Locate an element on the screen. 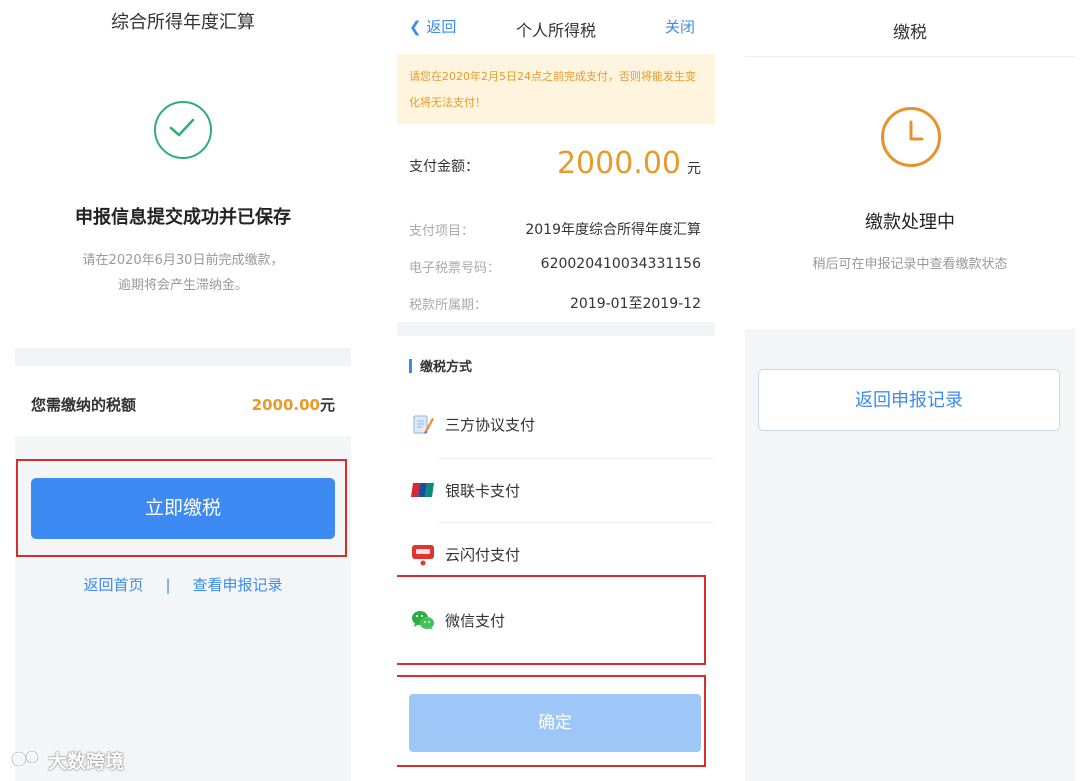 Image resolution: width=1080 pixels, height=781 pixels. tax-amount-unit: 元 is located at coordinates (327, 405).